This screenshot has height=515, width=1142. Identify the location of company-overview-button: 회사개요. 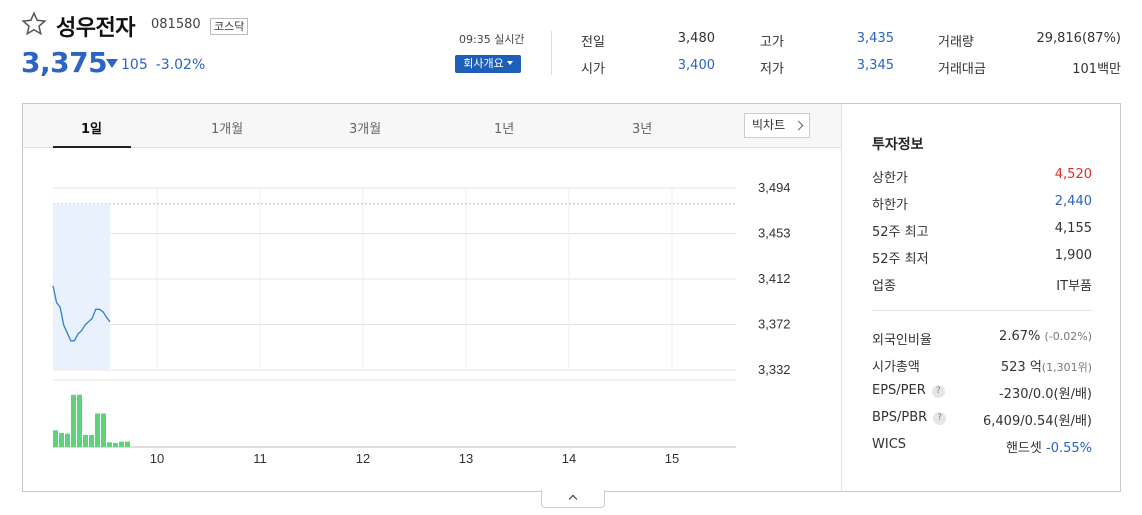
(488, 64).